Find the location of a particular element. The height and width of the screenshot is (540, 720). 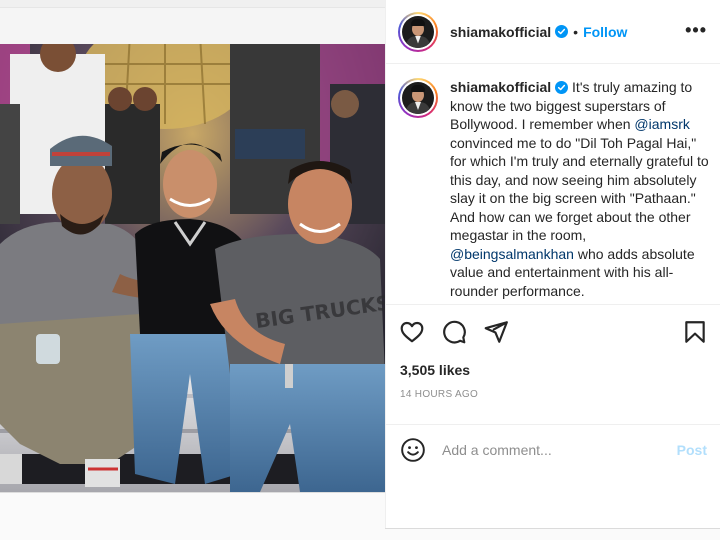

caption-verified-badge-icon is located at coordinates (562, 87).